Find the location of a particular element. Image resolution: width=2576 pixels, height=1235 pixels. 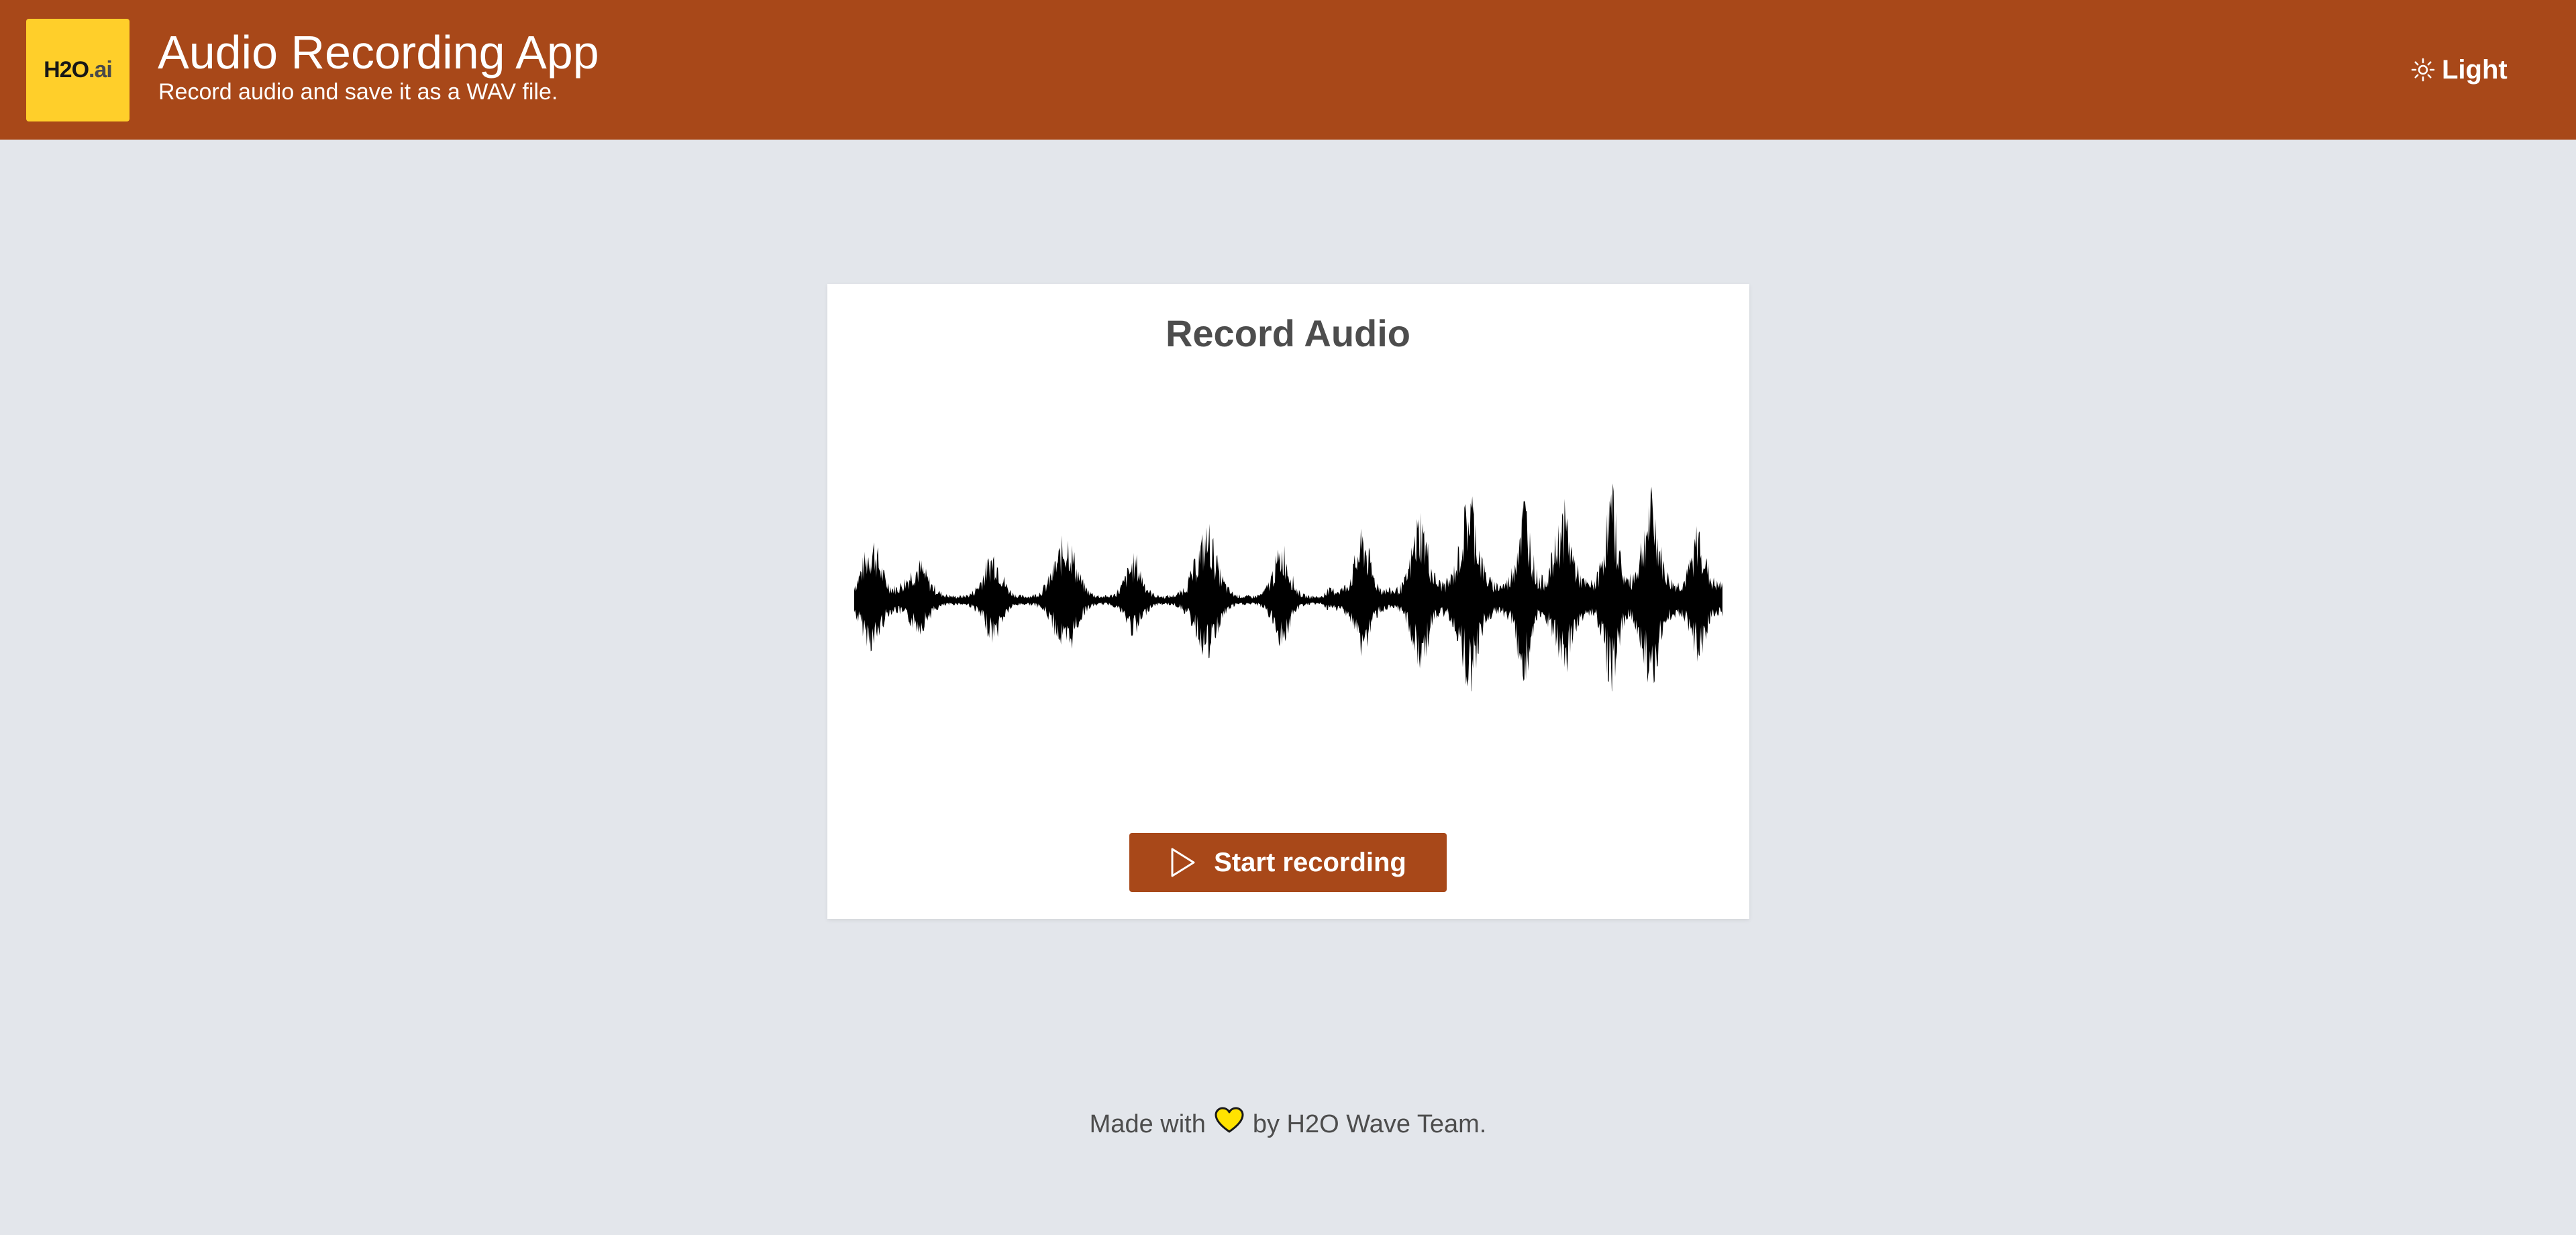

footer: Made with by H2O Wave Team. is located at coordinates (1288, 1125).